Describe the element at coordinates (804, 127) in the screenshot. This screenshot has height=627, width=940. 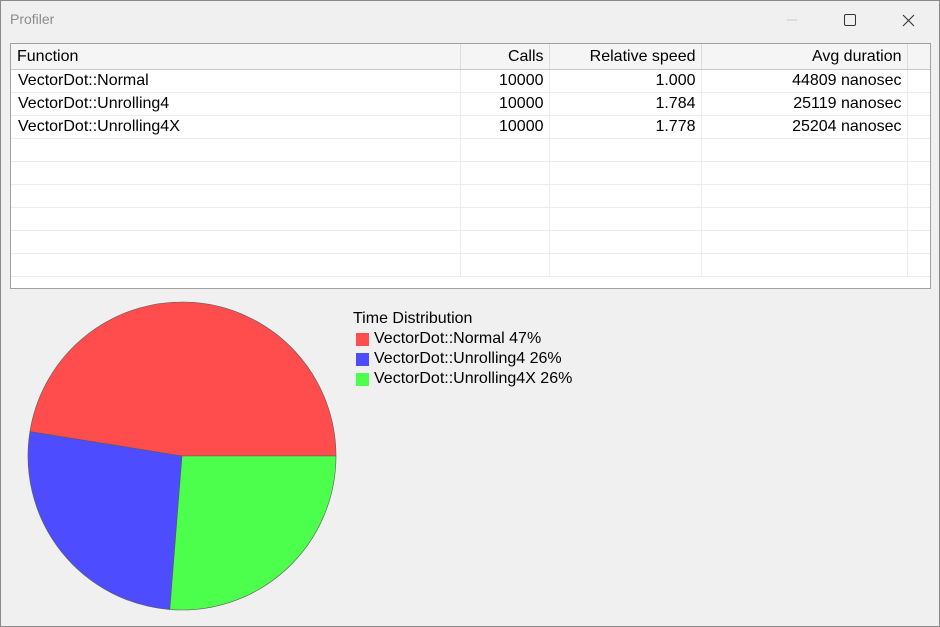
I see `cell-avg-duration: 25204 nanosec` at that location.